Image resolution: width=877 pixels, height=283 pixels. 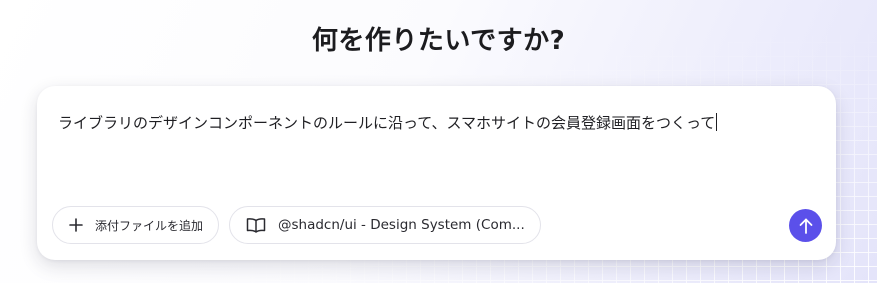 I want to click on attach-file-label: 添付ファイルを追加, so click(x=149, y=225).